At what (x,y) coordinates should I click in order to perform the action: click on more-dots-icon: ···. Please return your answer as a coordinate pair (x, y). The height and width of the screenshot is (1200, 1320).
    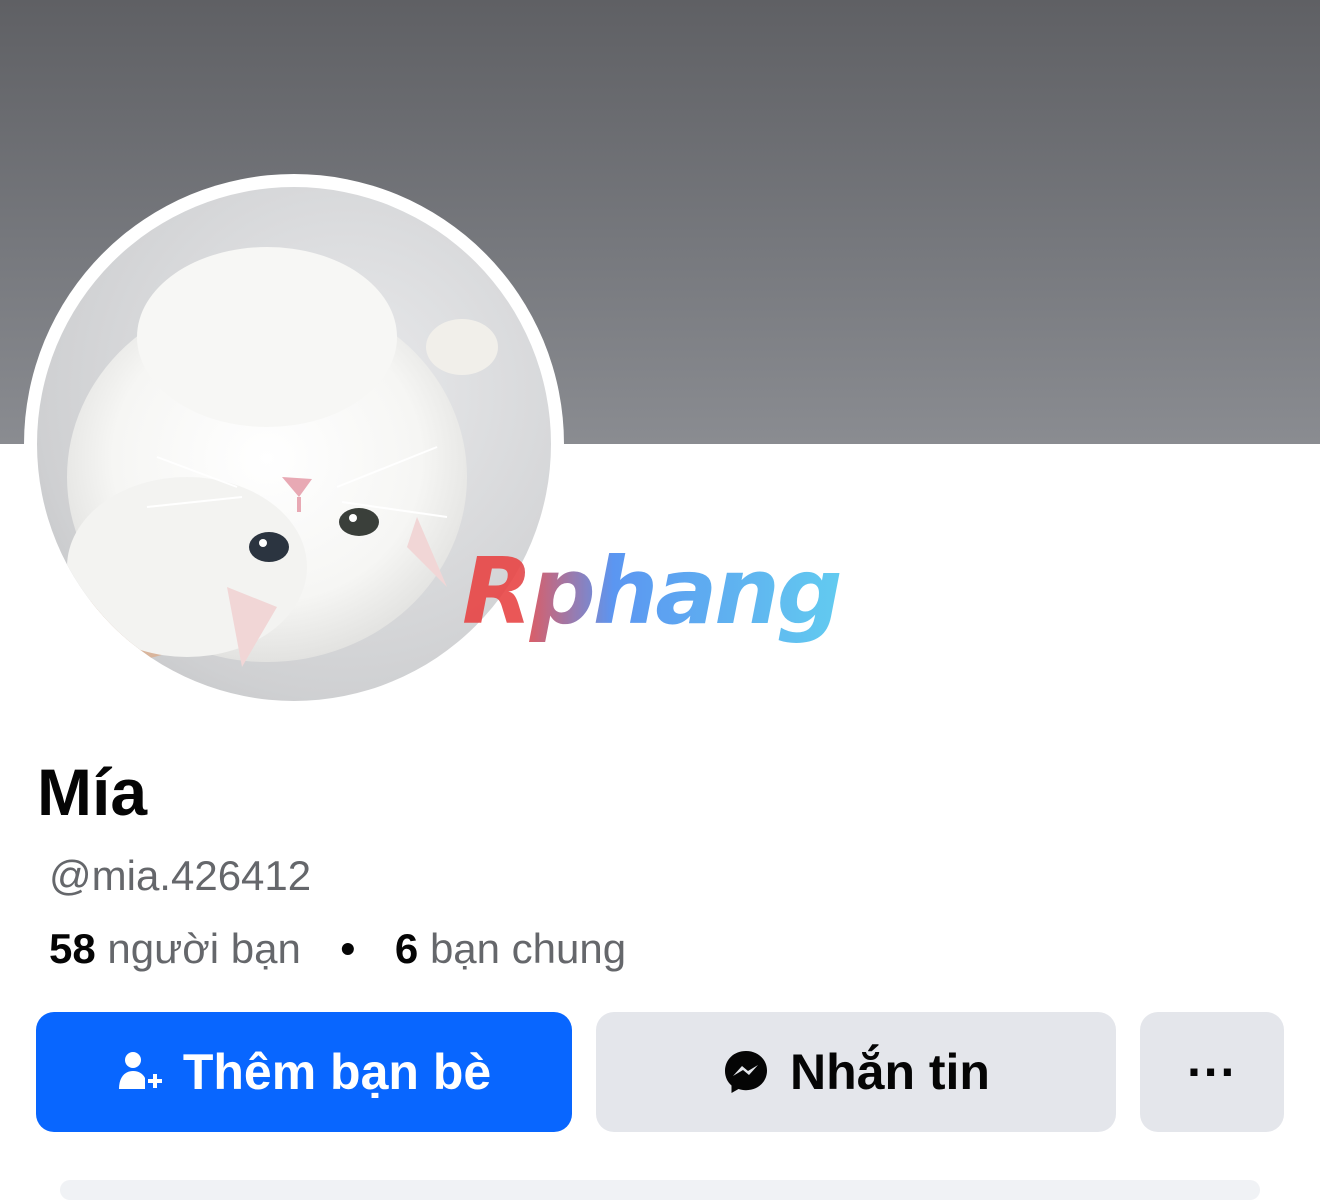
    Looking at the image, I should click on (1212, 1072).